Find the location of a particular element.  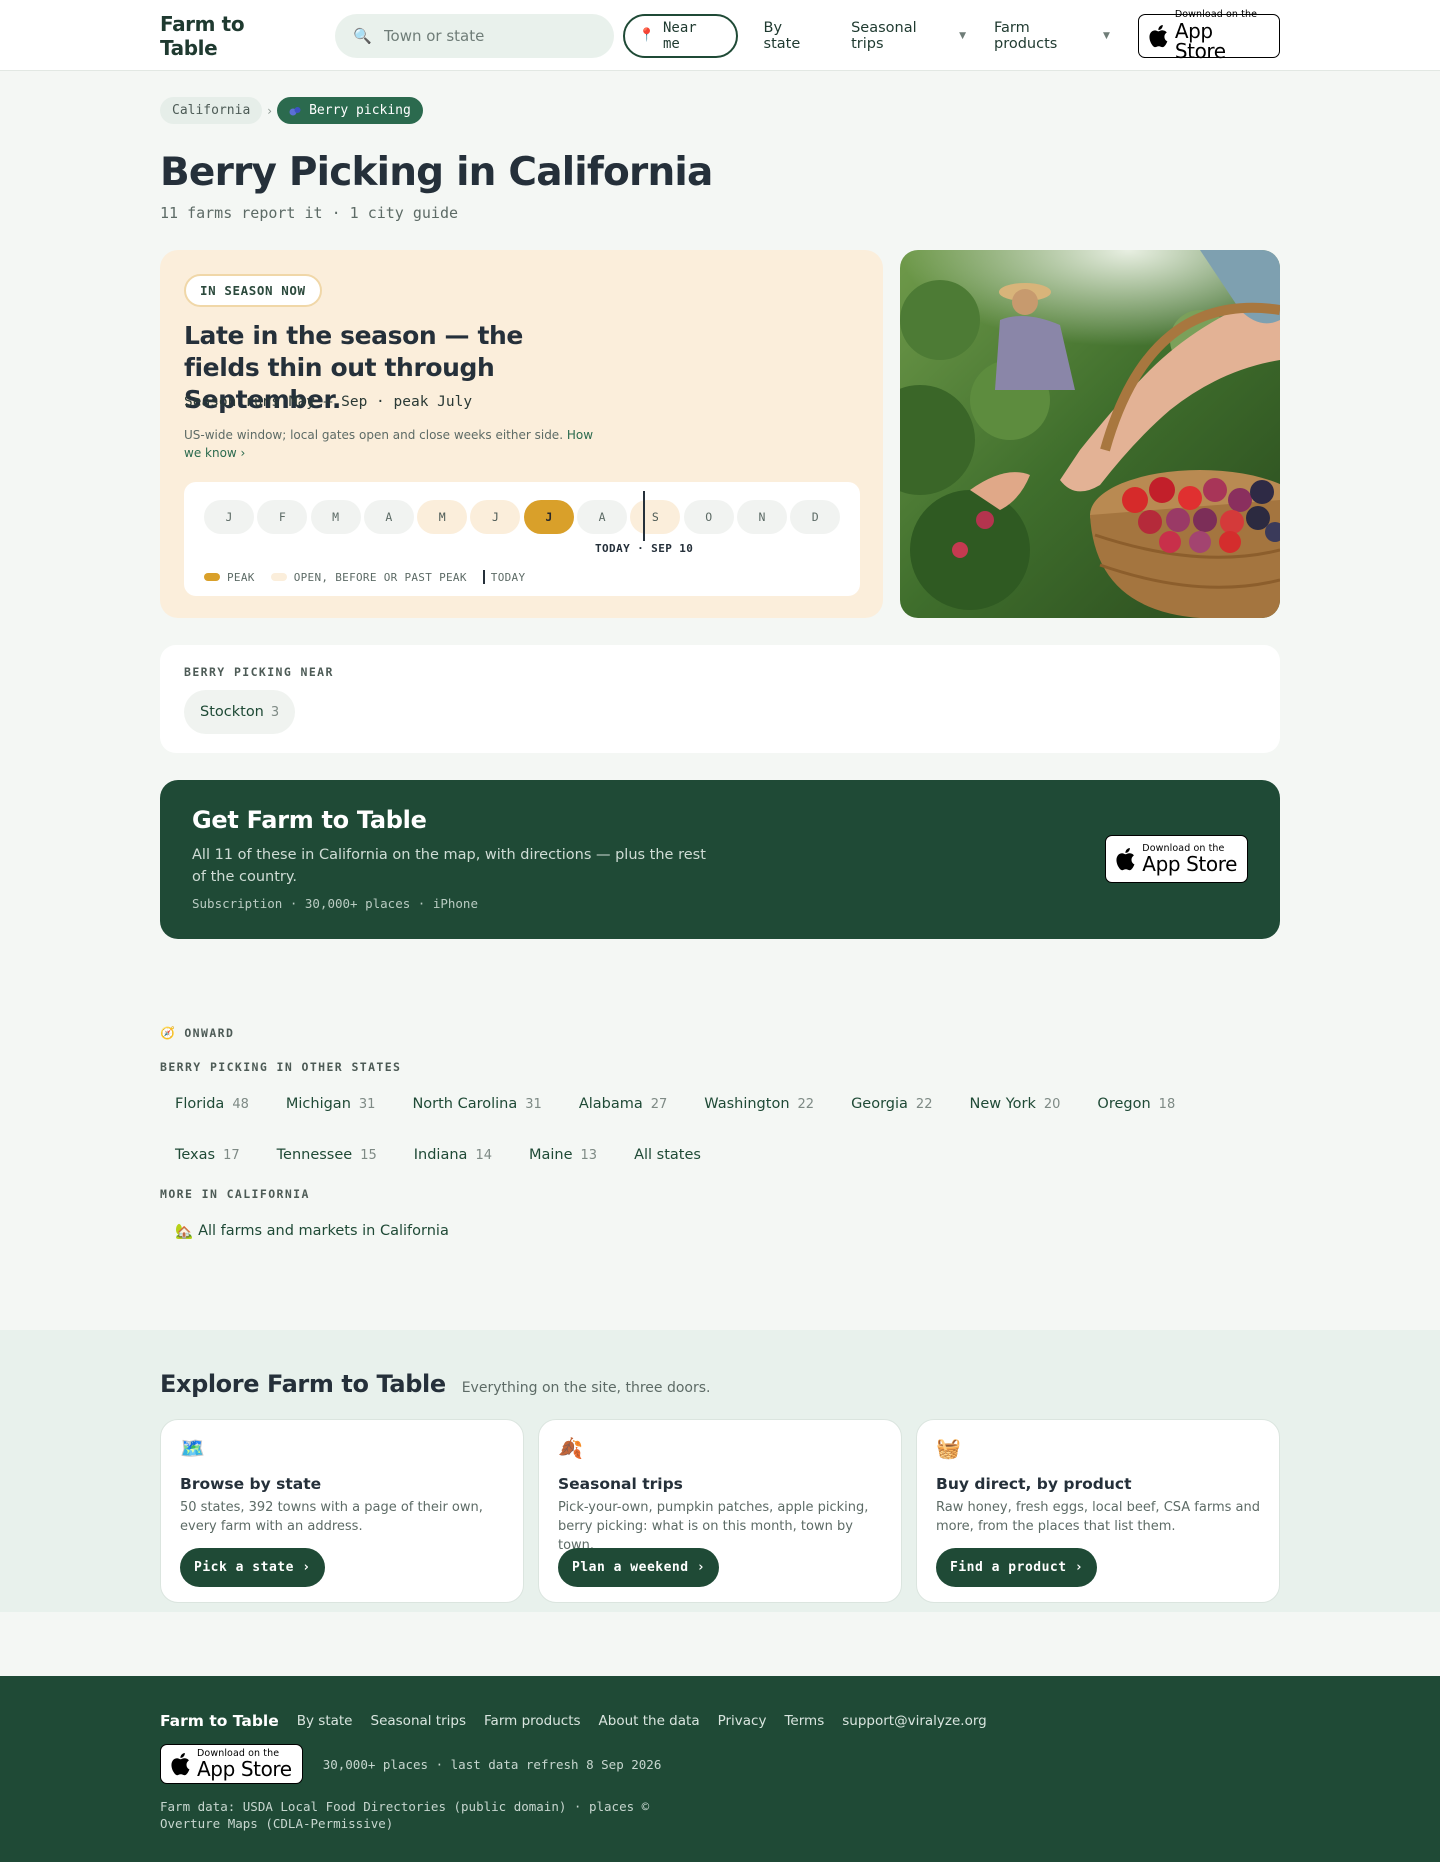

other-state-name: Oregon is located at coordinates (1124, 1104).